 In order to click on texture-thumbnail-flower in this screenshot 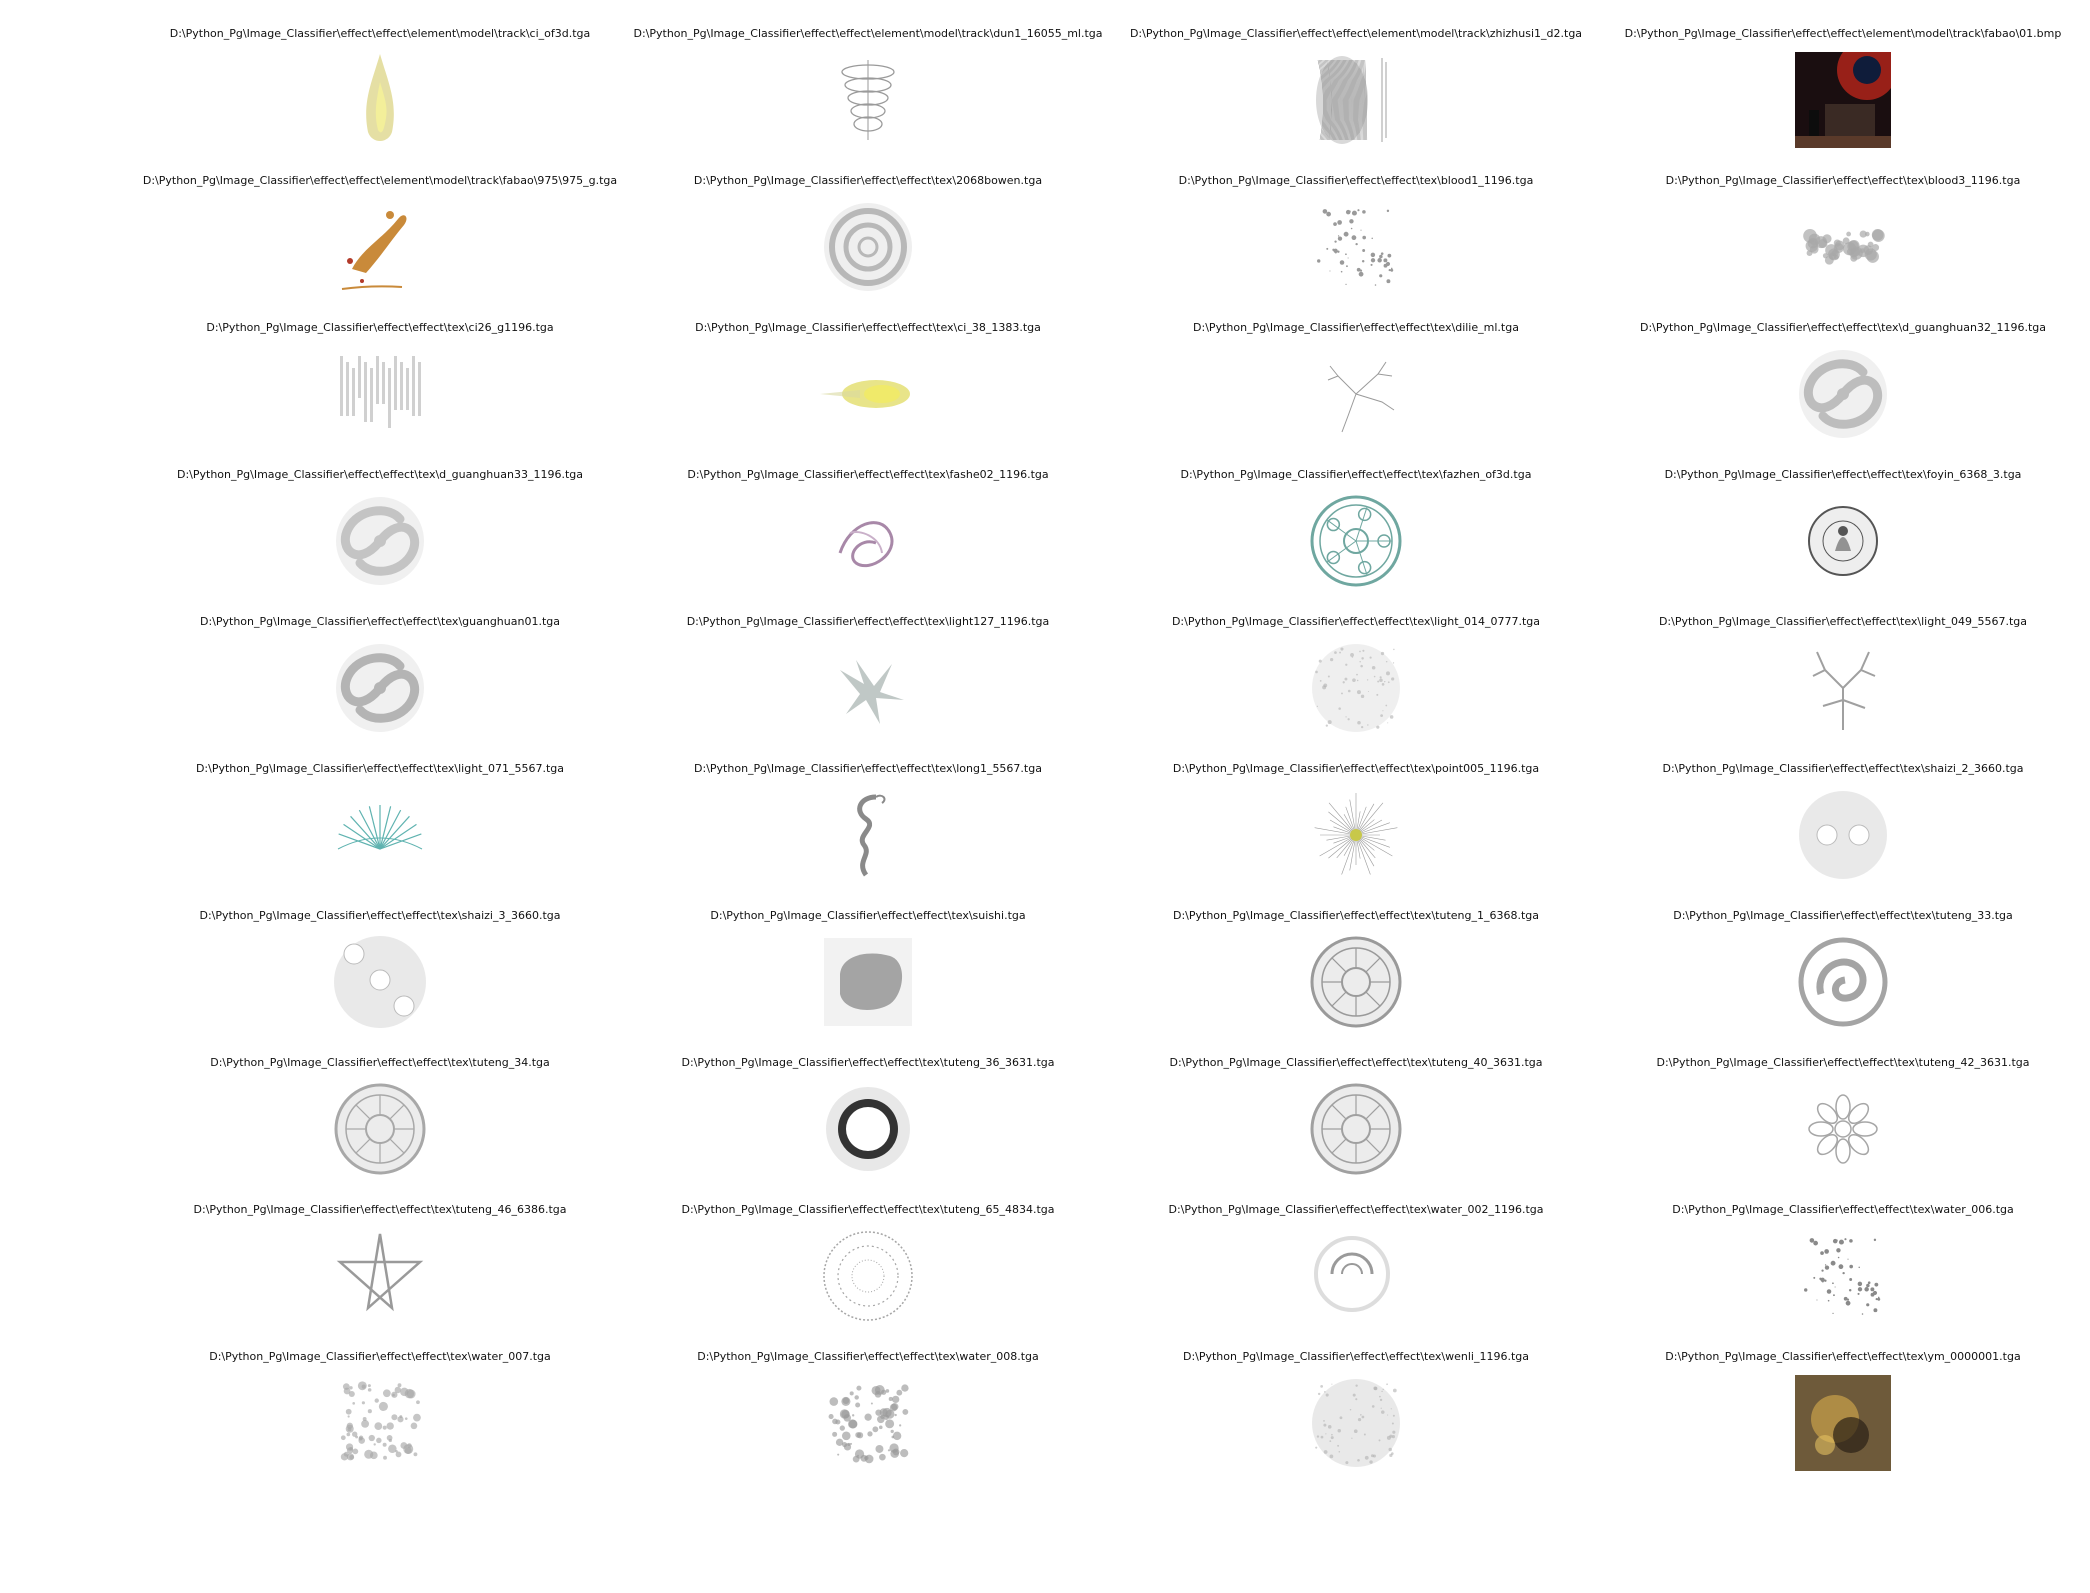, I will do `click(1843, 1129)`.